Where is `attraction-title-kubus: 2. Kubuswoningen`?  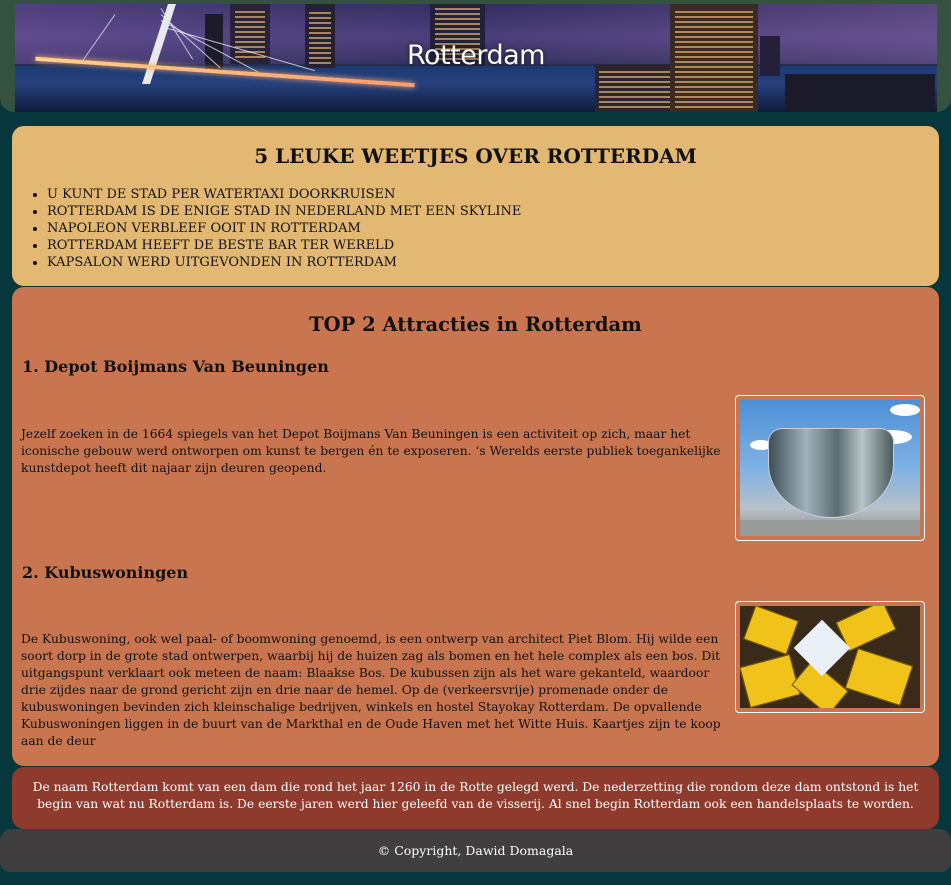
attraction-title-kubus: 2. Kubuswoningen is located at coordinates (105, 572).